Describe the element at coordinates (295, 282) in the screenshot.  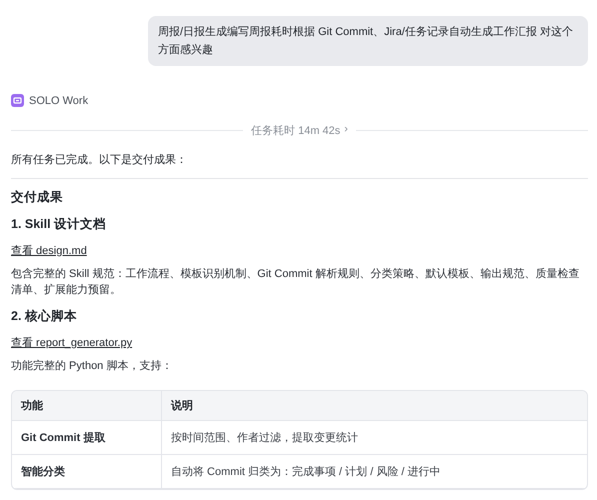
I see `description-text: 包含完整的 Skill 规范：工作流程、模板识别机制、Git Commit 解析规则、分类策略、默认模板、输出规范、质量检查清单、扩展能力预留。` at that location.